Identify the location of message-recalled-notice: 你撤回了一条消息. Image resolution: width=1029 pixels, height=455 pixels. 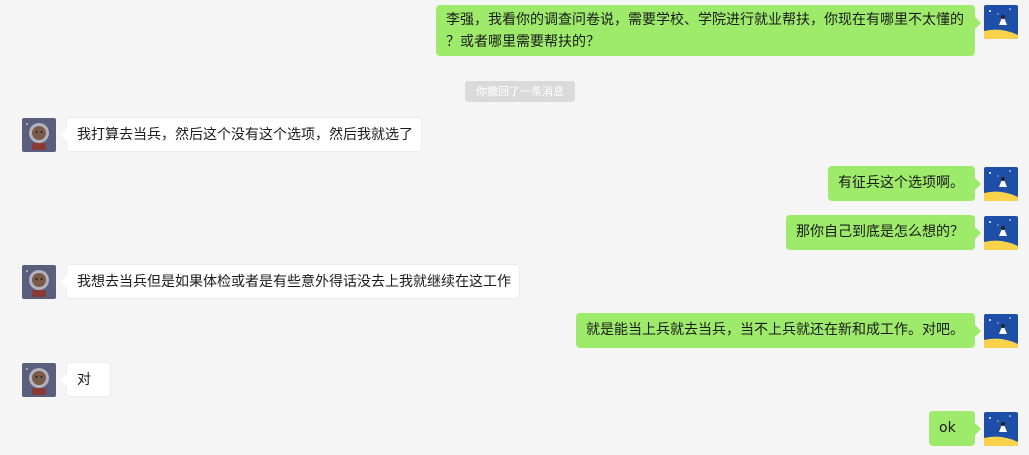
(520, 91).